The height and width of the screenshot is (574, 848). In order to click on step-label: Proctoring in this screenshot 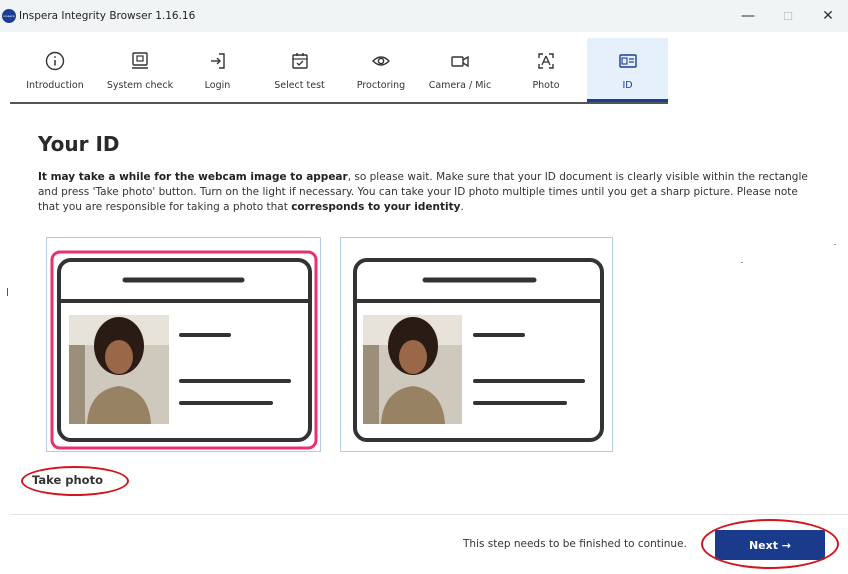, I will do `click(381, 85)`.